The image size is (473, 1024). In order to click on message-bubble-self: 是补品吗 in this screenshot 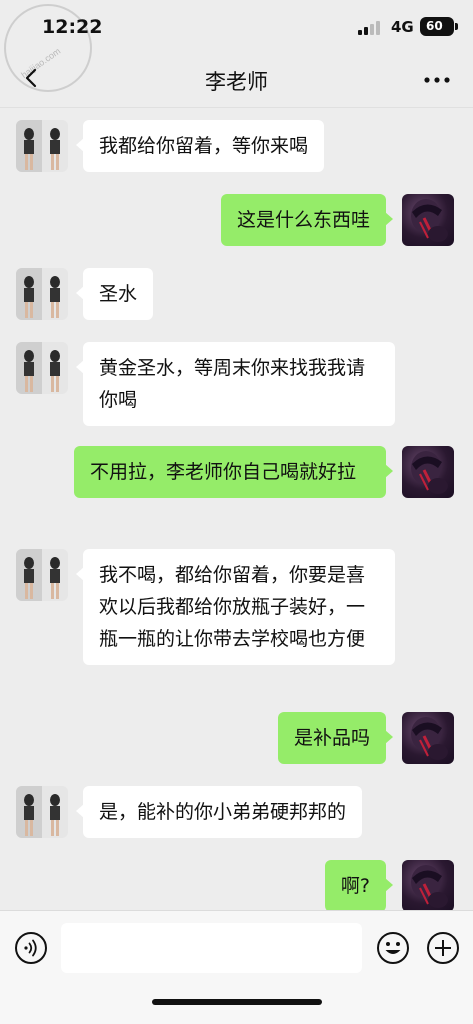, I will do `click(335, 738)`.